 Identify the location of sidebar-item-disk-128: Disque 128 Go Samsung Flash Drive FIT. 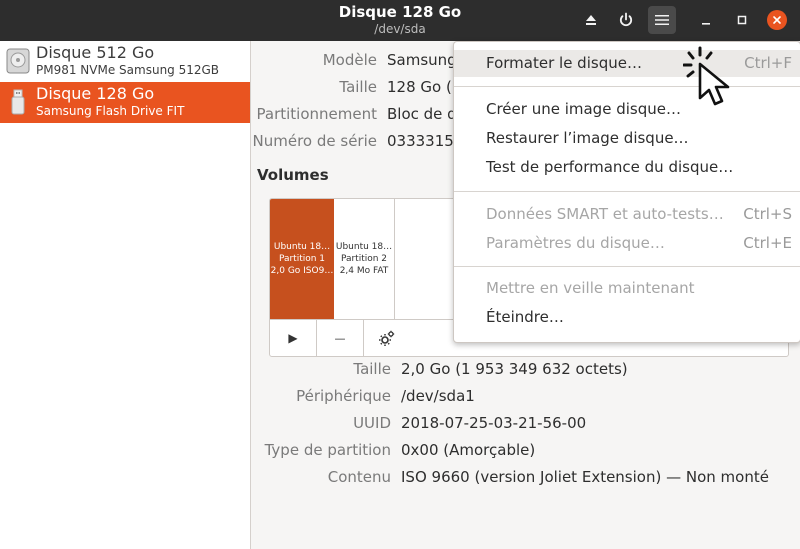
(125, 102).